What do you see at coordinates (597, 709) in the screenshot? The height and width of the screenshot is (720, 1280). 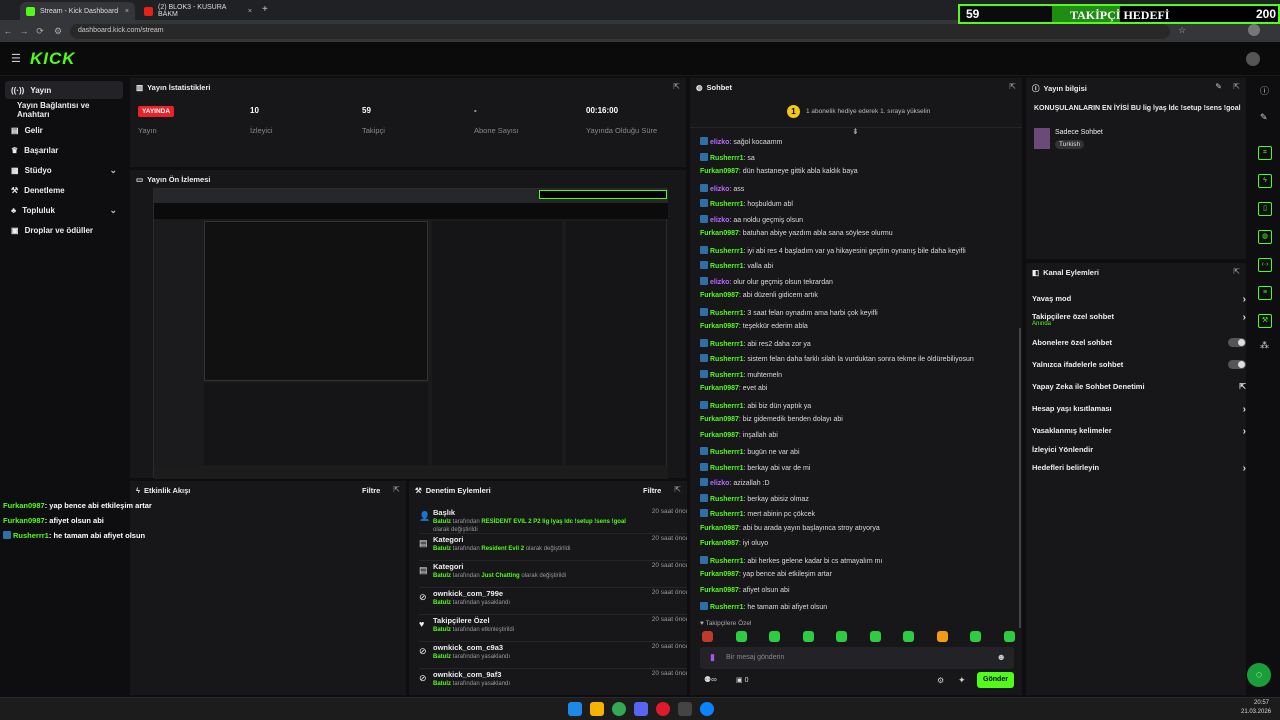 I see `file-explorer-icon` at bounding box center [597, 709].